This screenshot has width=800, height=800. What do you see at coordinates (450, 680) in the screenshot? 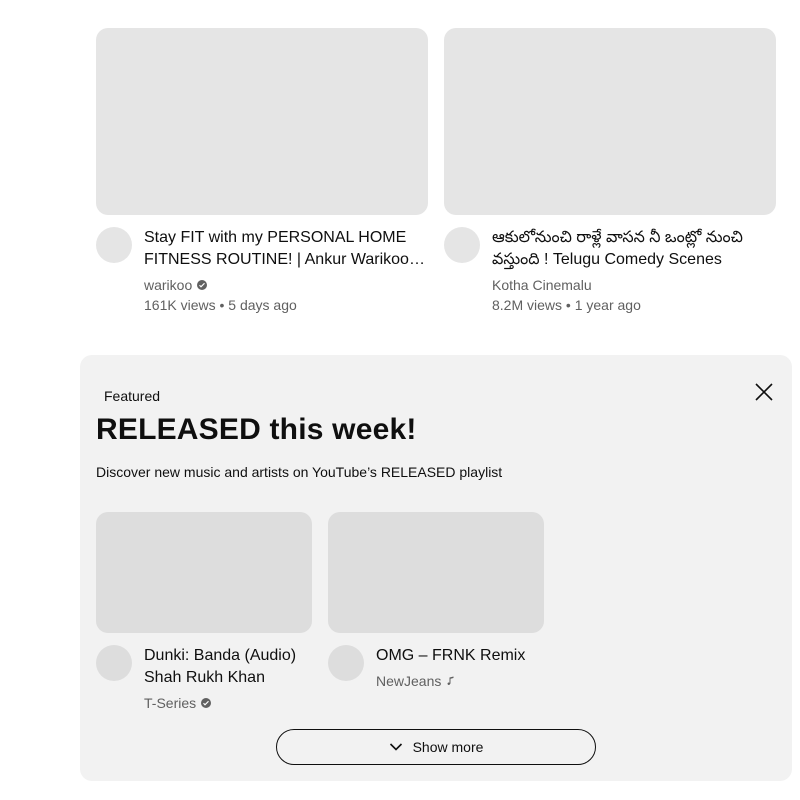
I see `music-note-icon` at bounding box center [450, 680].